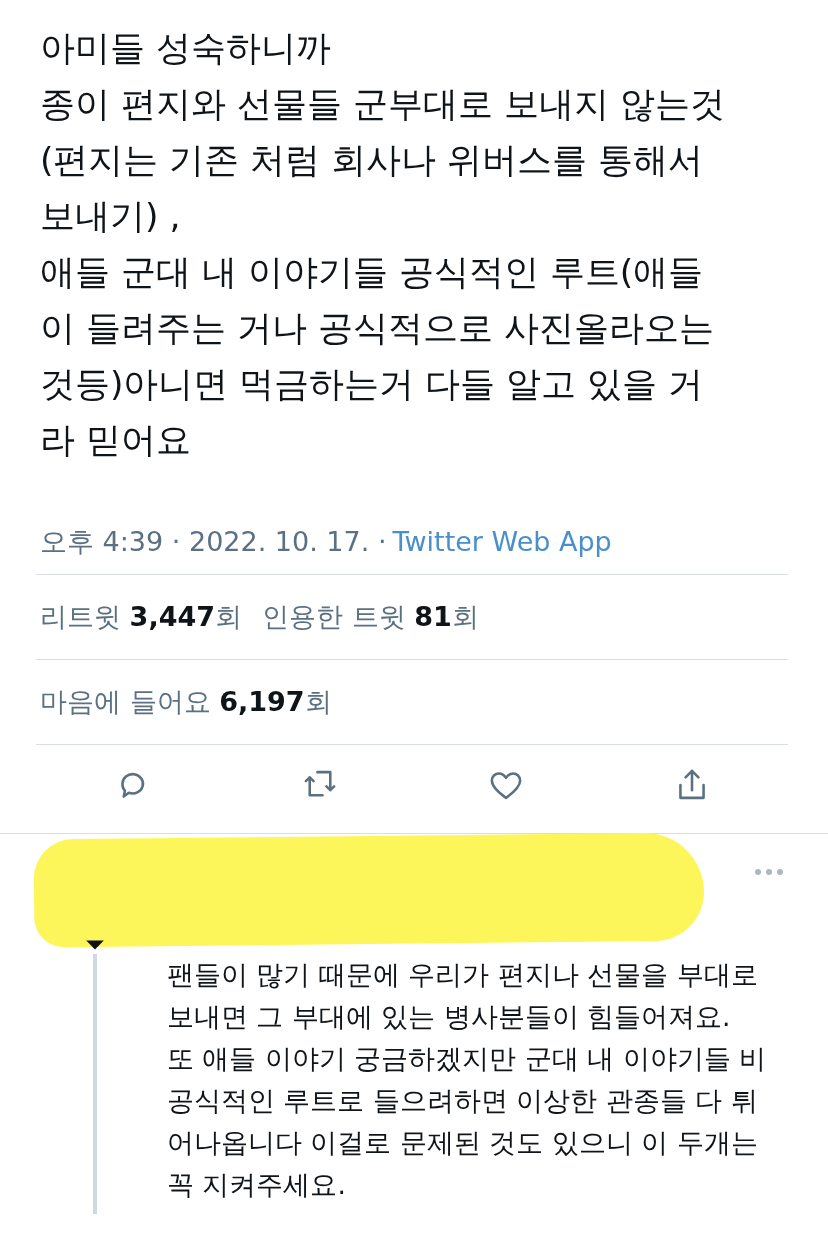 The image size is (828, 1243). I want to click on reply-text-line: 보내면 그 부대에 있는 병사분들이 힘들어져요., so click(449, 1017).